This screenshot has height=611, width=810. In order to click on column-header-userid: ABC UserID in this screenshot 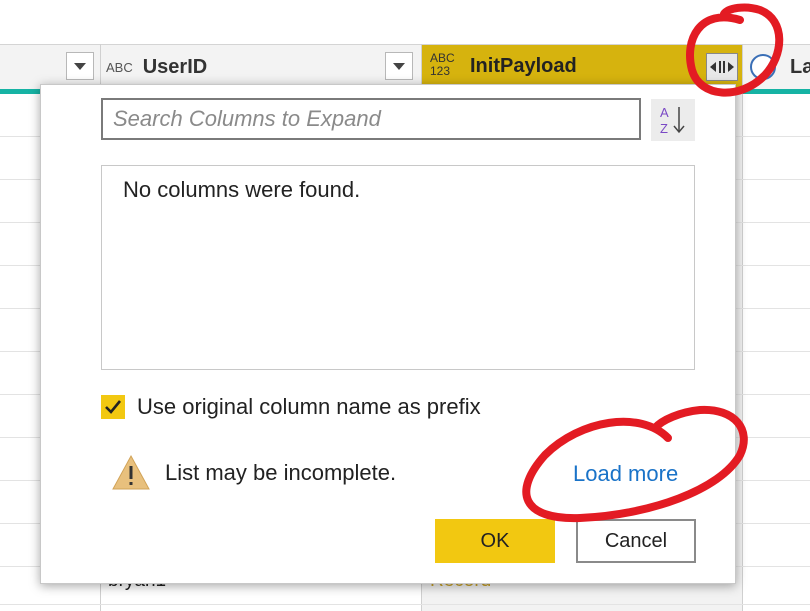, I will do `click(156, 67)`.